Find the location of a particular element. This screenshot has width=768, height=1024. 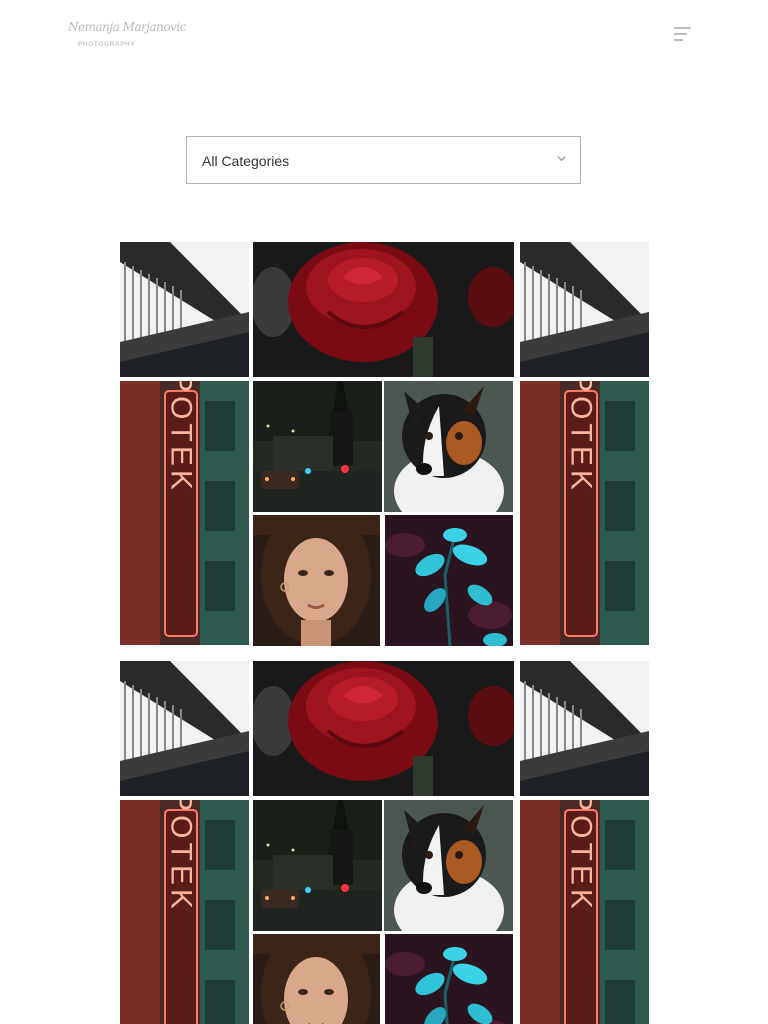

logo-subtitle: PHOTOGRAPHY is located at coordinates (107, 44).